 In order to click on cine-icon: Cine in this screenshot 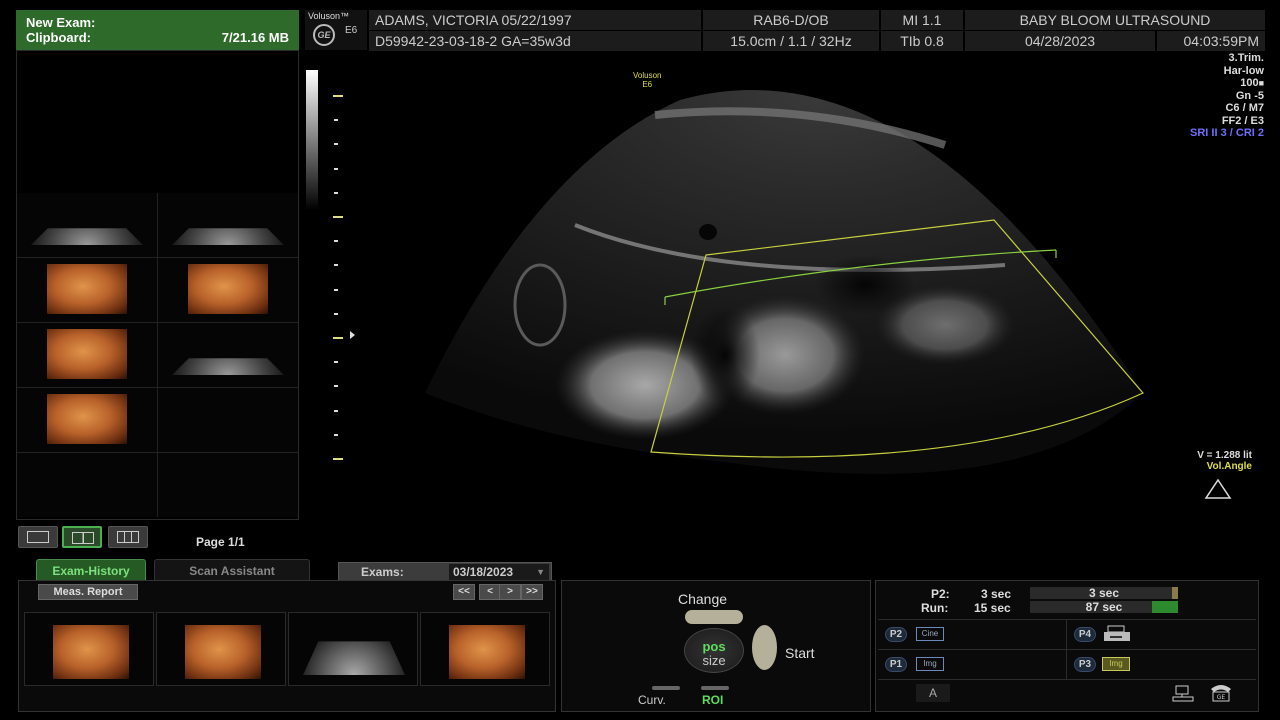, I will do `click(930, 634)`.